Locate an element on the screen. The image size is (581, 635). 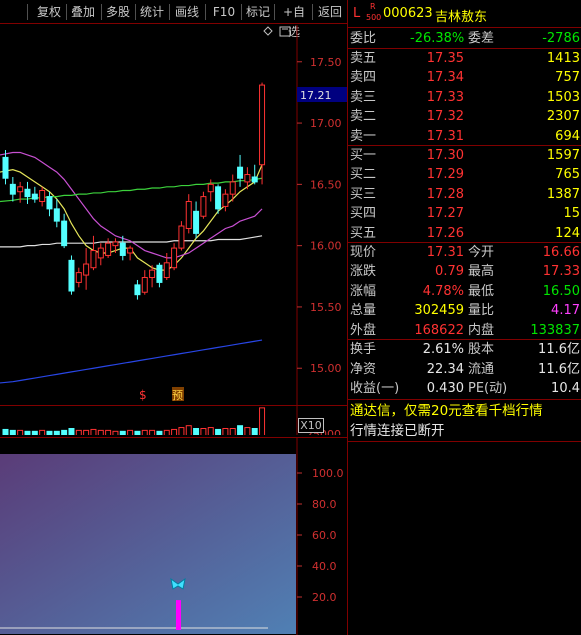
back-button: 返回 is located at coordinates (330, 12).